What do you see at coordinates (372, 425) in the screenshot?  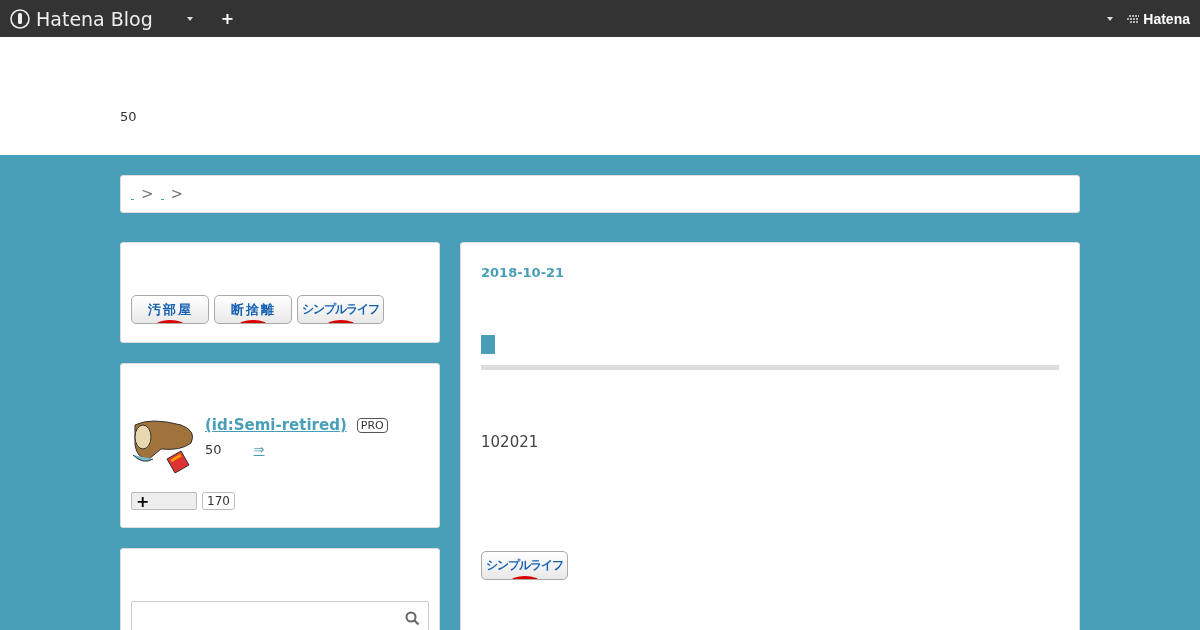 I see `pro-badge: PRO` at bounding box center [372, 425].